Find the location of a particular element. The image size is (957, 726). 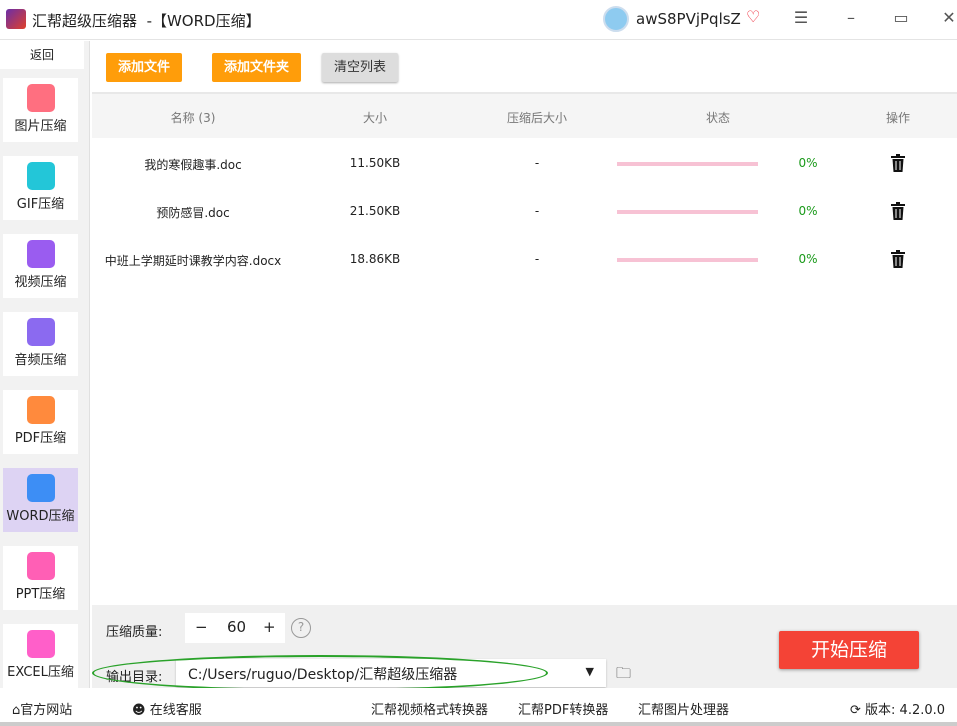

file-name: 预防感冒.doc is located at coordinates (193, 213).